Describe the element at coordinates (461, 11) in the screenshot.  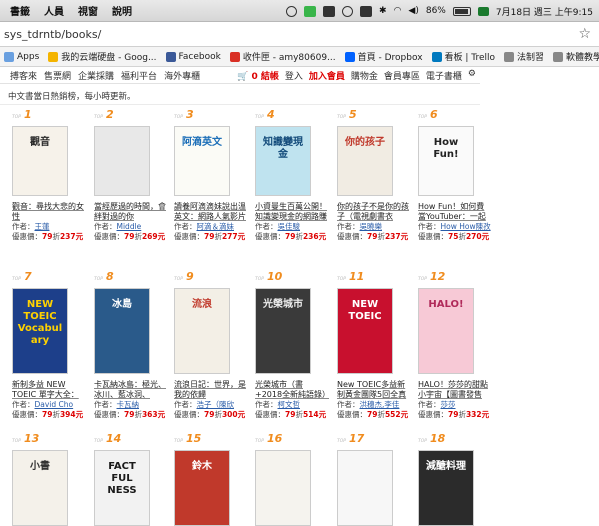
I see `battery-icon` at that location.